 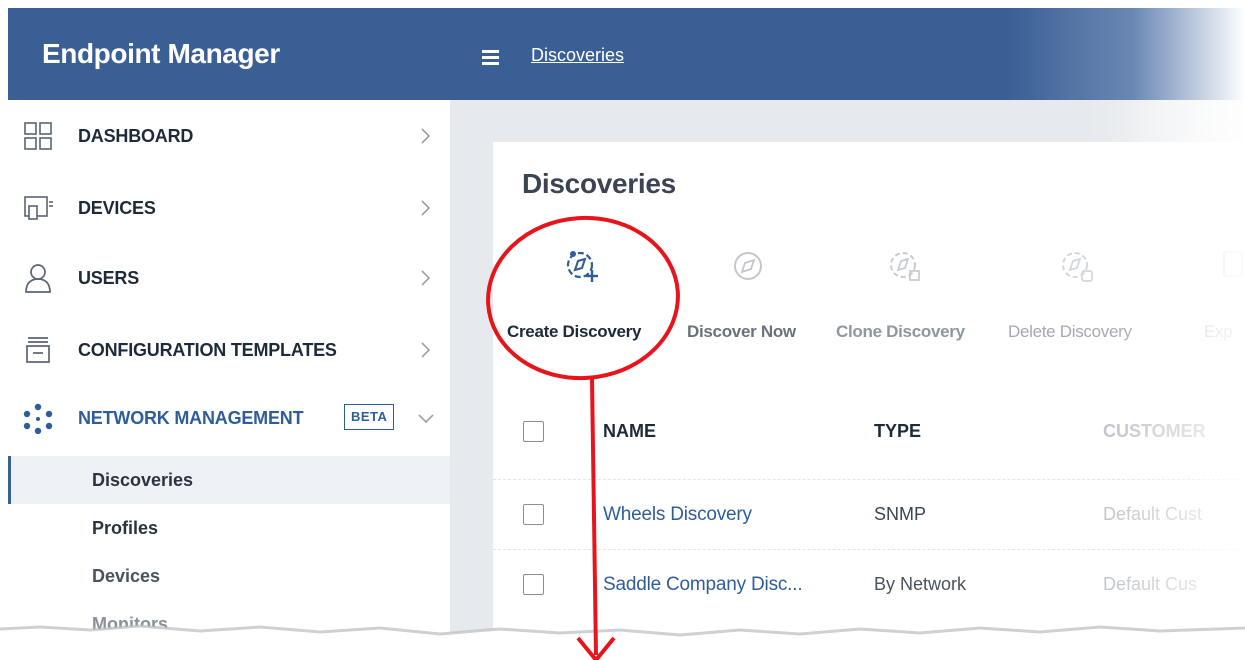 What do you see at coordinates (748, 266) in the screenshot?
I see `discover-now-icon` at bounding box center [748, 266].